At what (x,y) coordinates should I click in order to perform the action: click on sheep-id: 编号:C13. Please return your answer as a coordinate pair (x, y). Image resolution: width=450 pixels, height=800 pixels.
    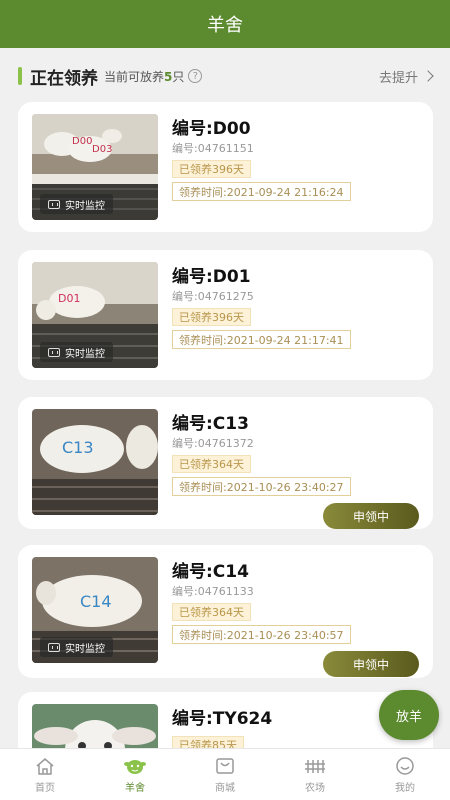
    Looking at the image, I should click on (210, 424).